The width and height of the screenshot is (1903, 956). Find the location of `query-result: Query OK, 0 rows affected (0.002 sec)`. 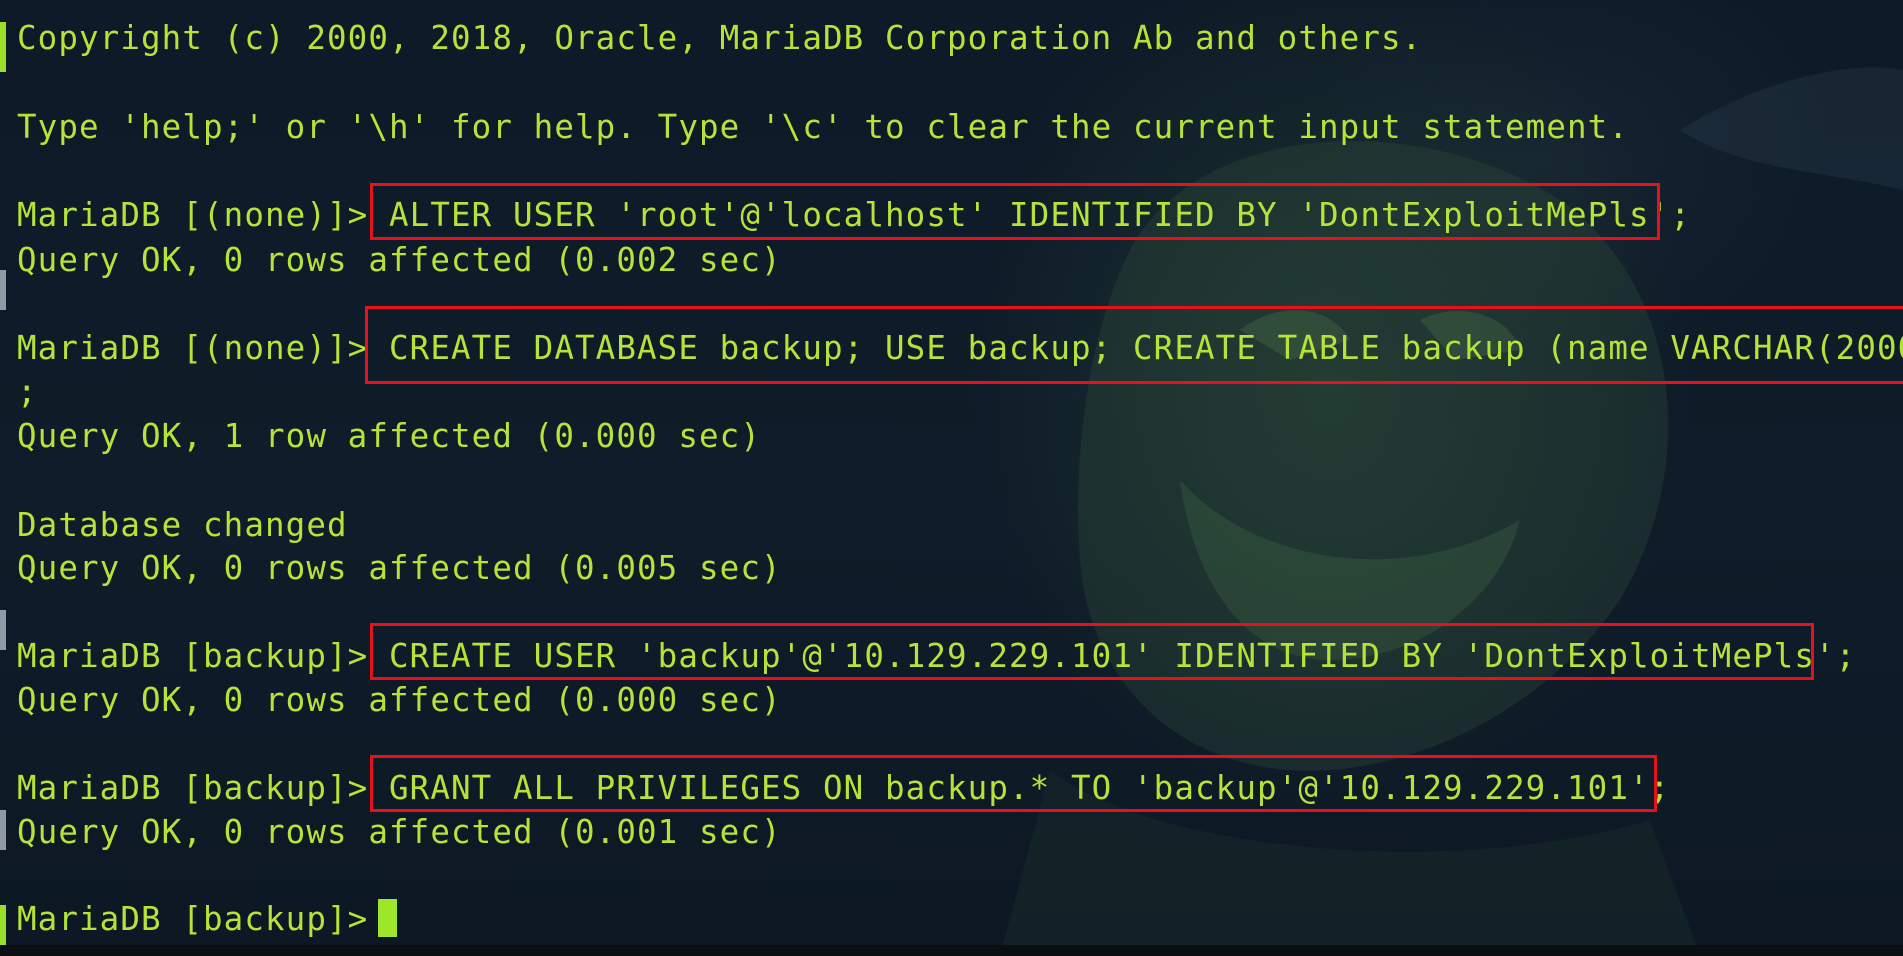

query-result: Query OK, 0 rows affected (0.002 sec) is located at coordinates (399, 260).